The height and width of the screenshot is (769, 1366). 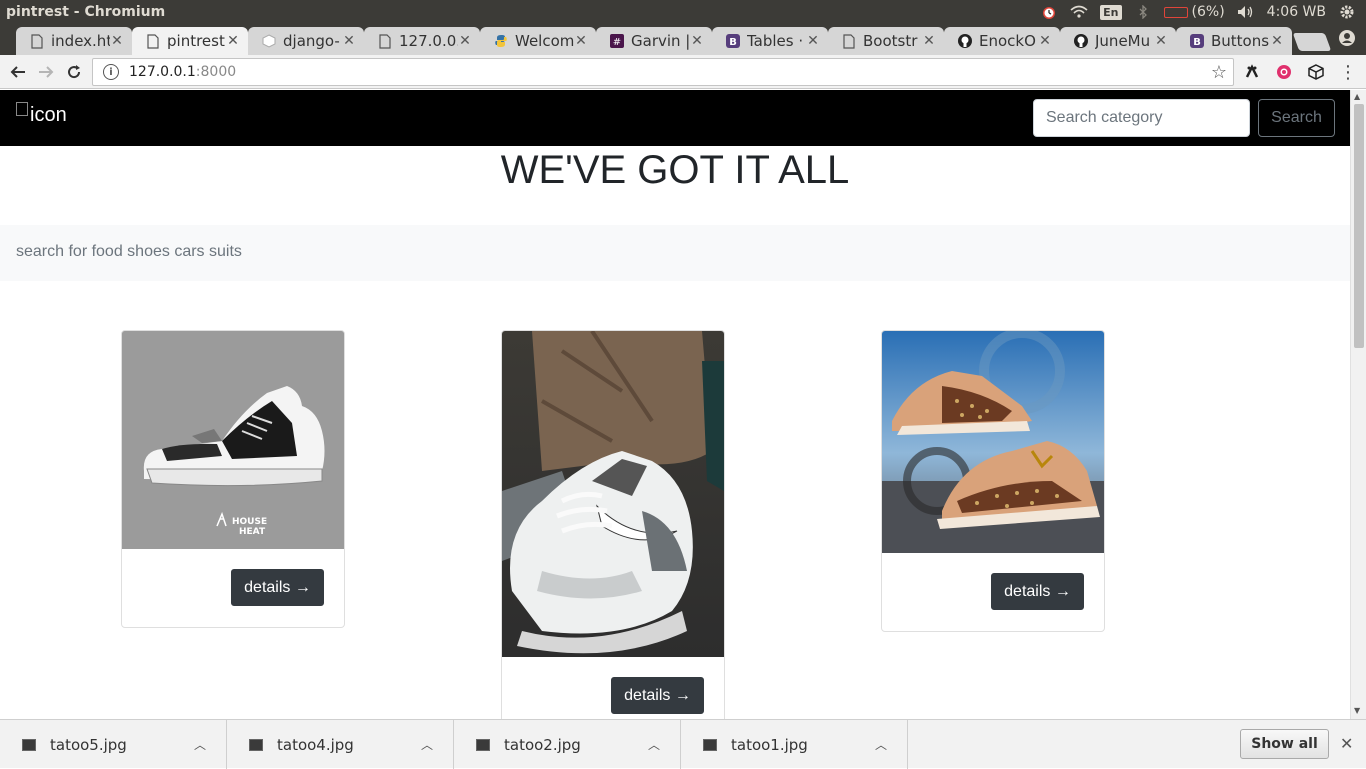 I want to click on tab-bootstrap: Bootstr ✕, so click(x=886, y=41).